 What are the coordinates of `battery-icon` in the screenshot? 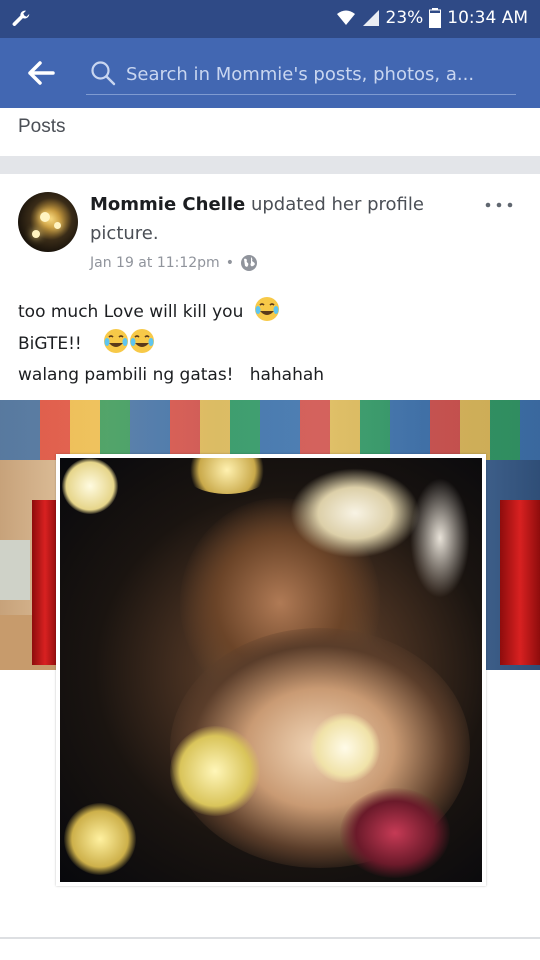 It's located at (435, 18).